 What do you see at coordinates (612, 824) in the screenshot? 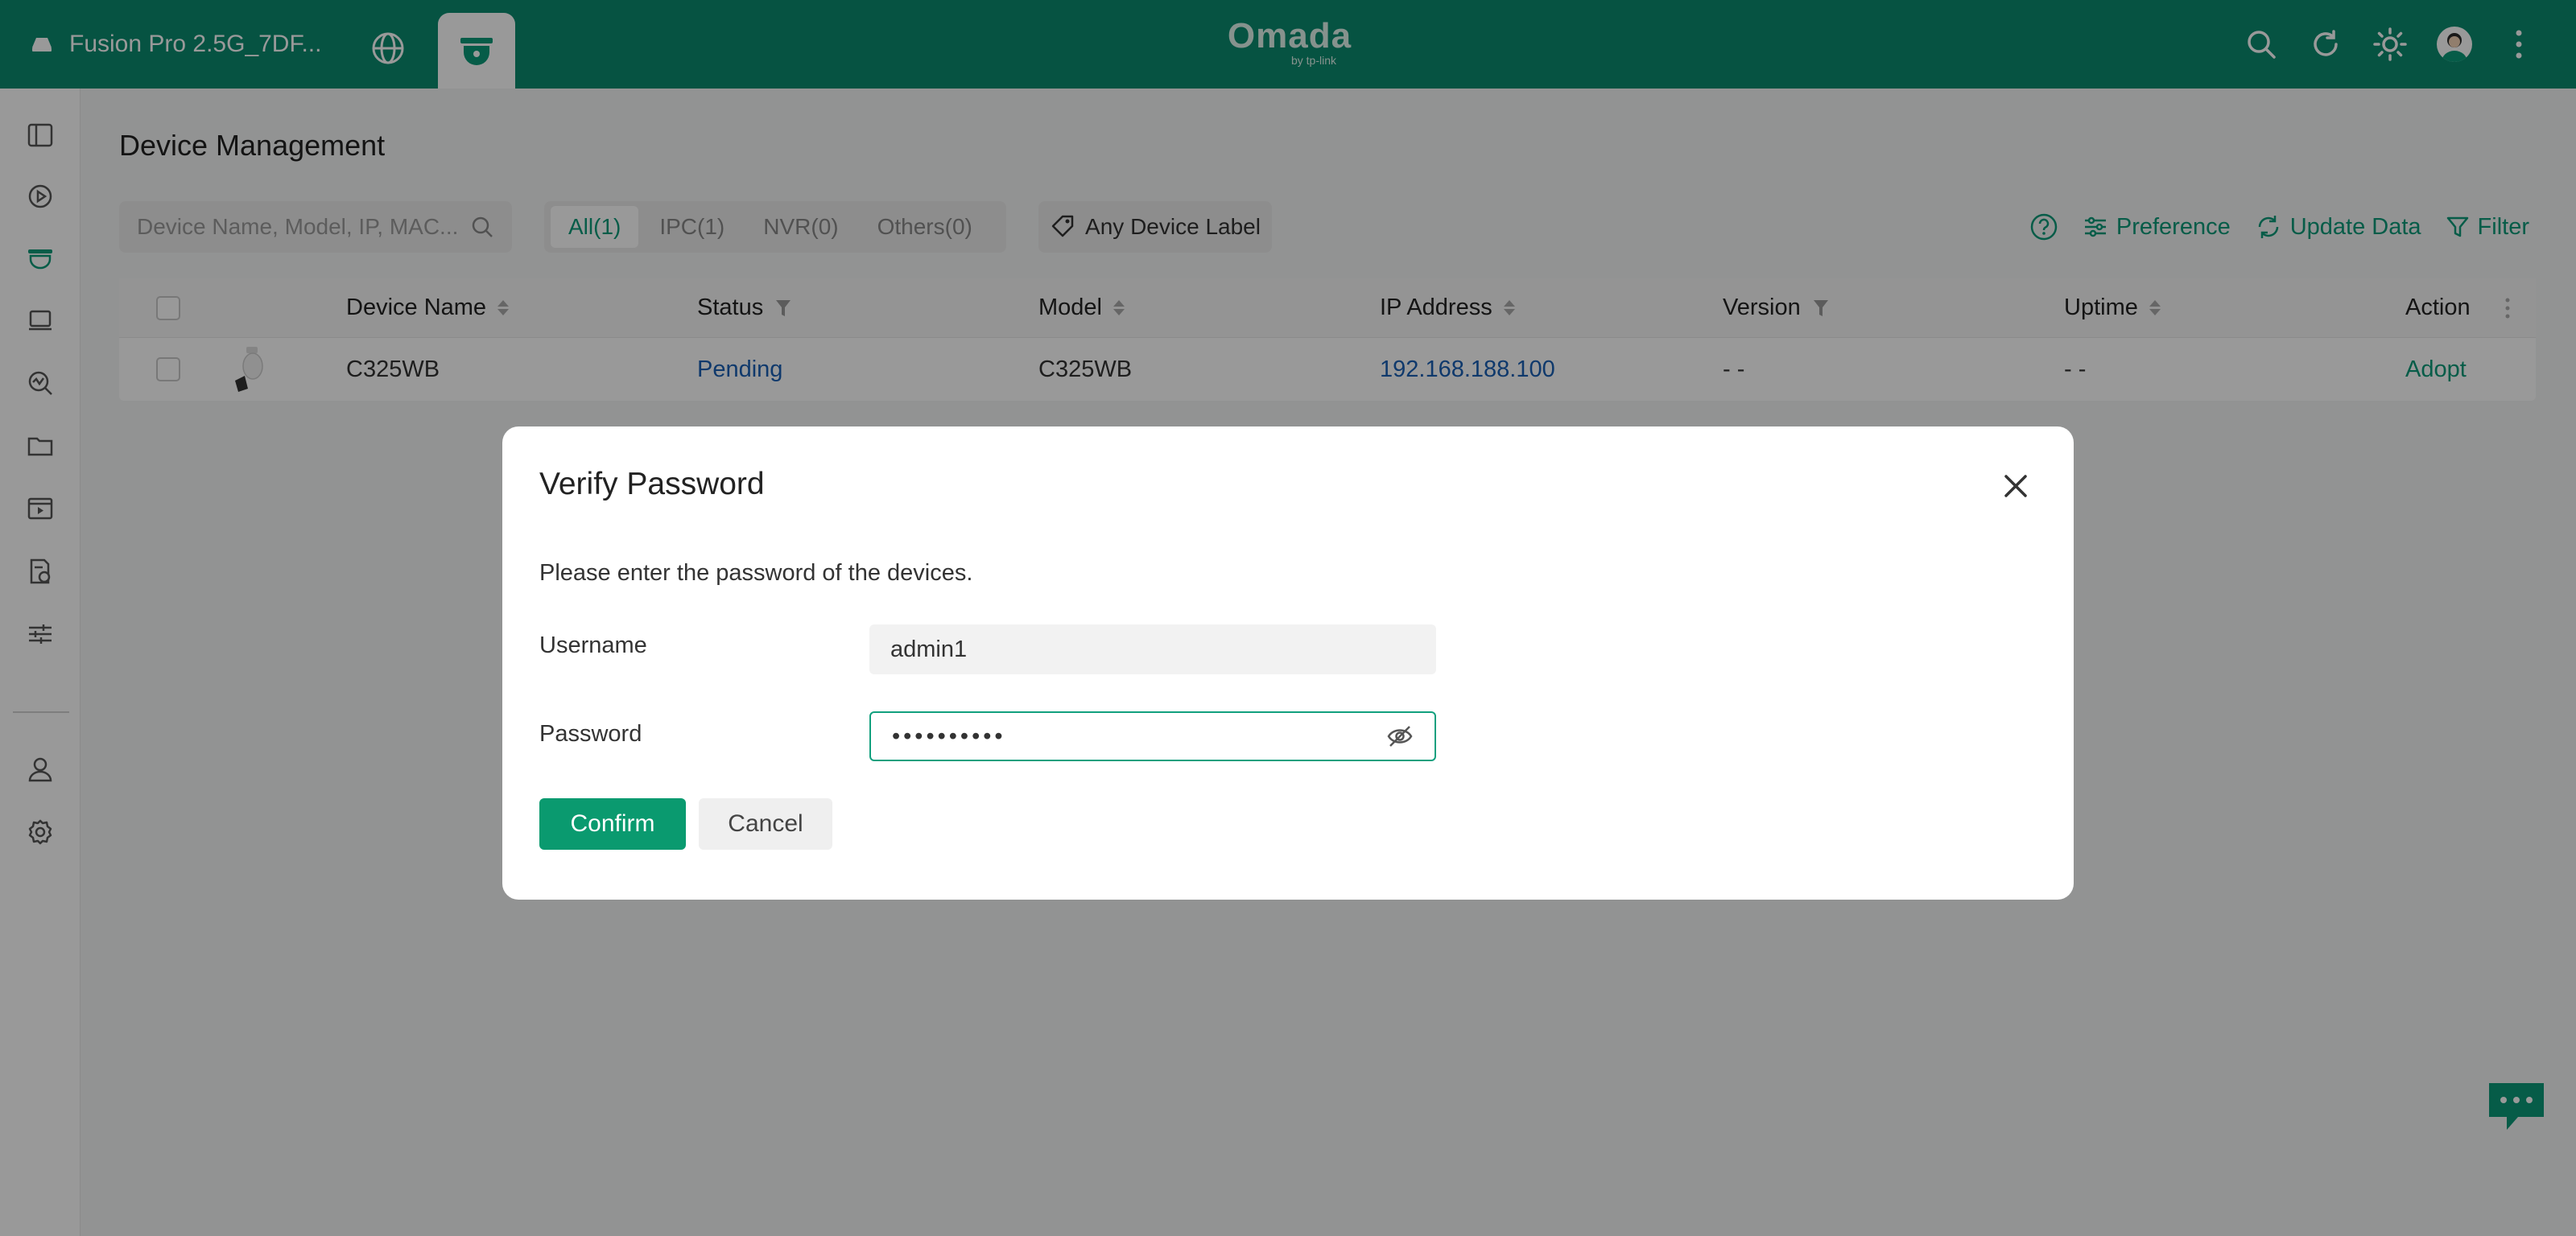
I see `confirm-button: Confirm` at bounding box center [612, 824].